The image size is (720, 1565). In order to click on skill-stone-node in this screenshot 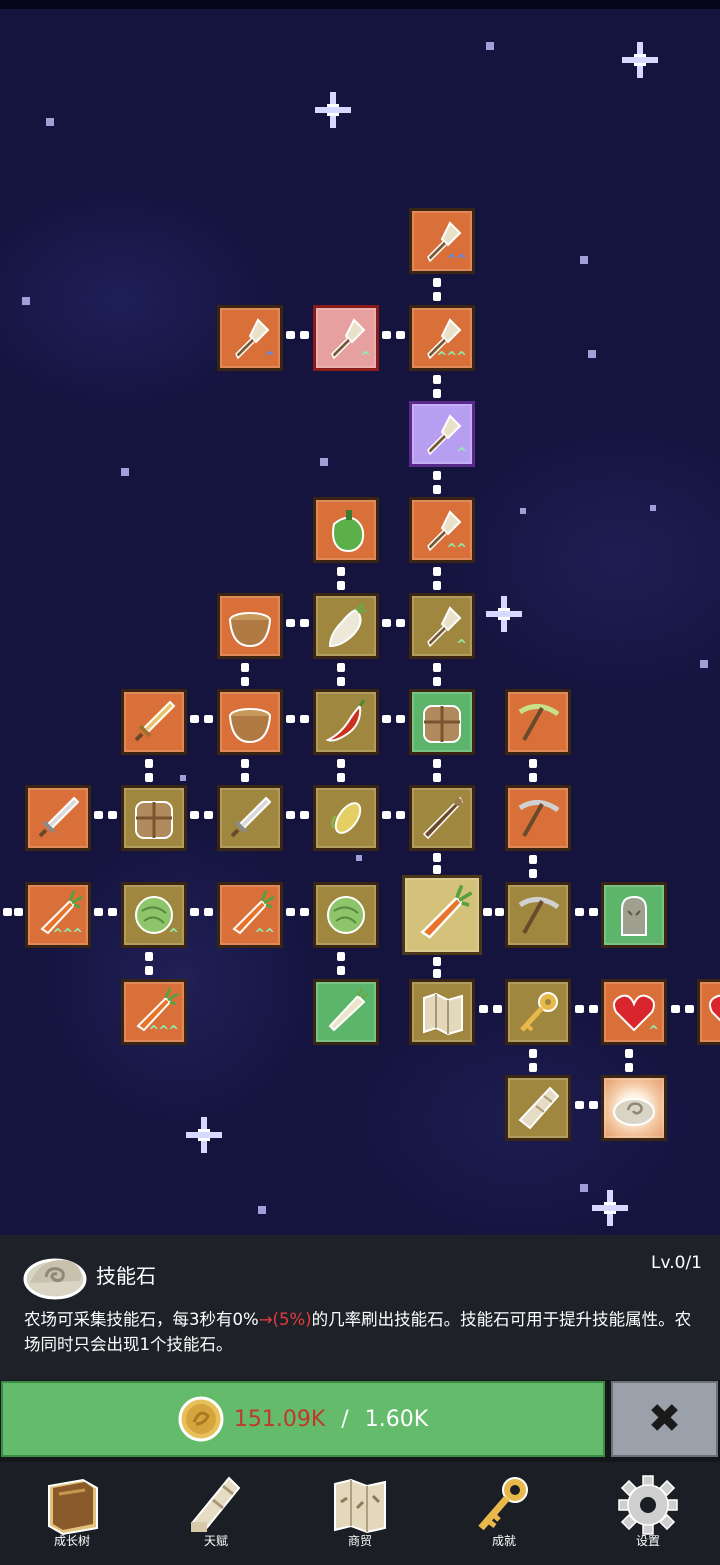, I will do `click(634, 1108)`.